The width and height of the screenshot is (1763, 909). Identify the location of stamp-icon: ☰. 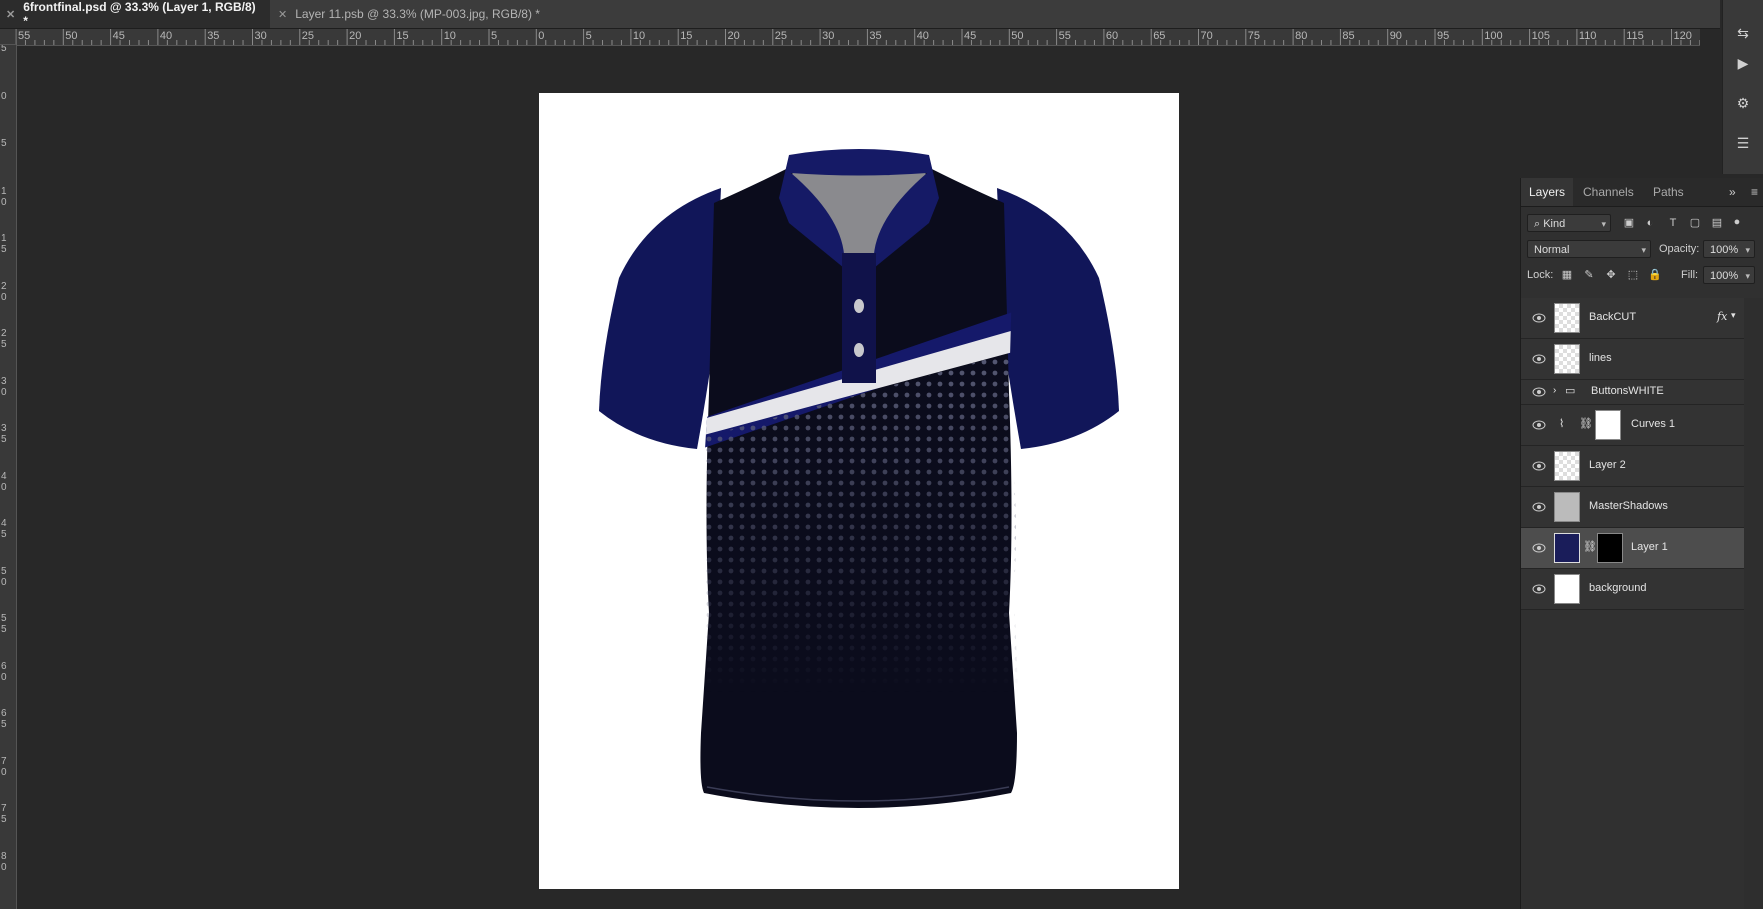
(1743, 143).